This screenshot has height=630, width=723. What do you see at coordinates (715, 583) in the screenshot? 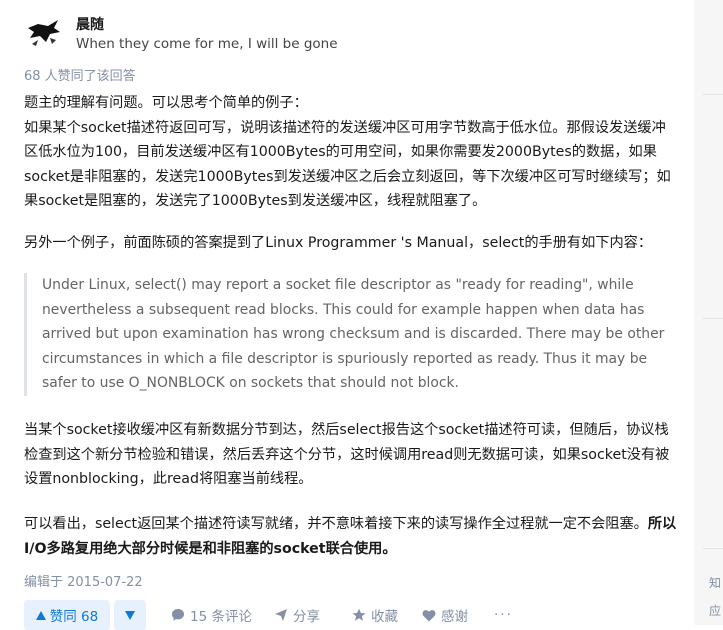
I see `rail-text: 知` at bounding box center [715, 583].